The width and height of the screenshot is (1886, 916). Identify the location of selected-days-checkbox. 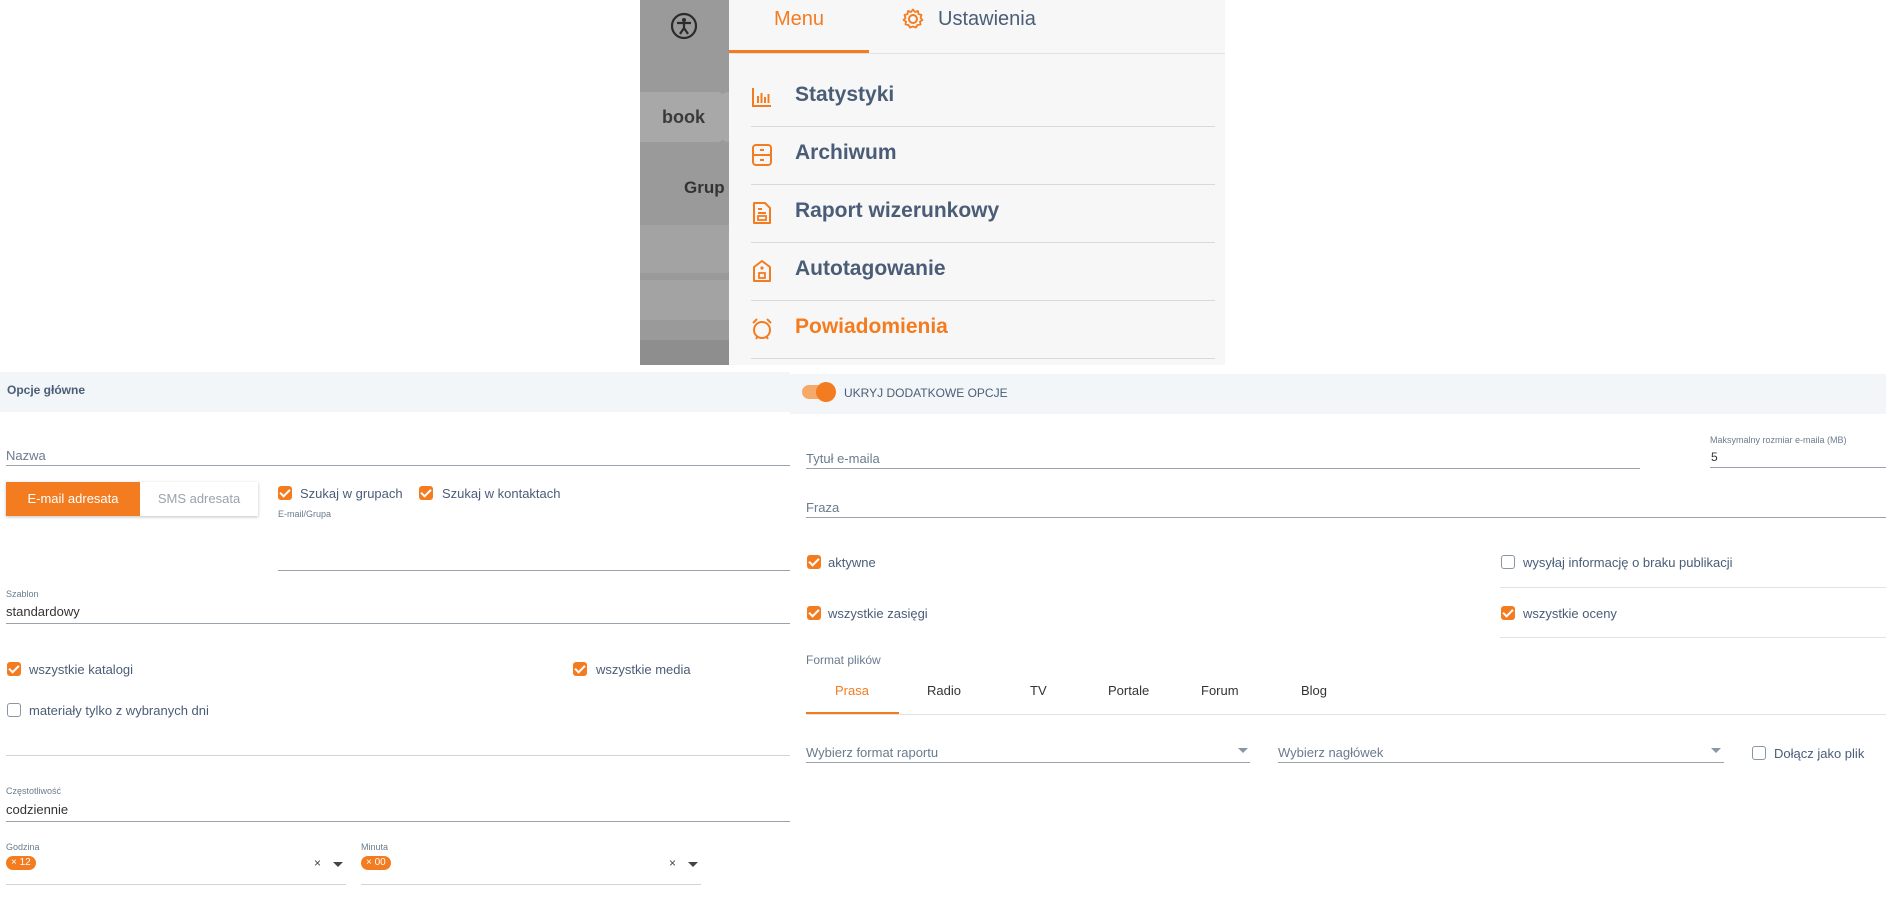
(14, 710).